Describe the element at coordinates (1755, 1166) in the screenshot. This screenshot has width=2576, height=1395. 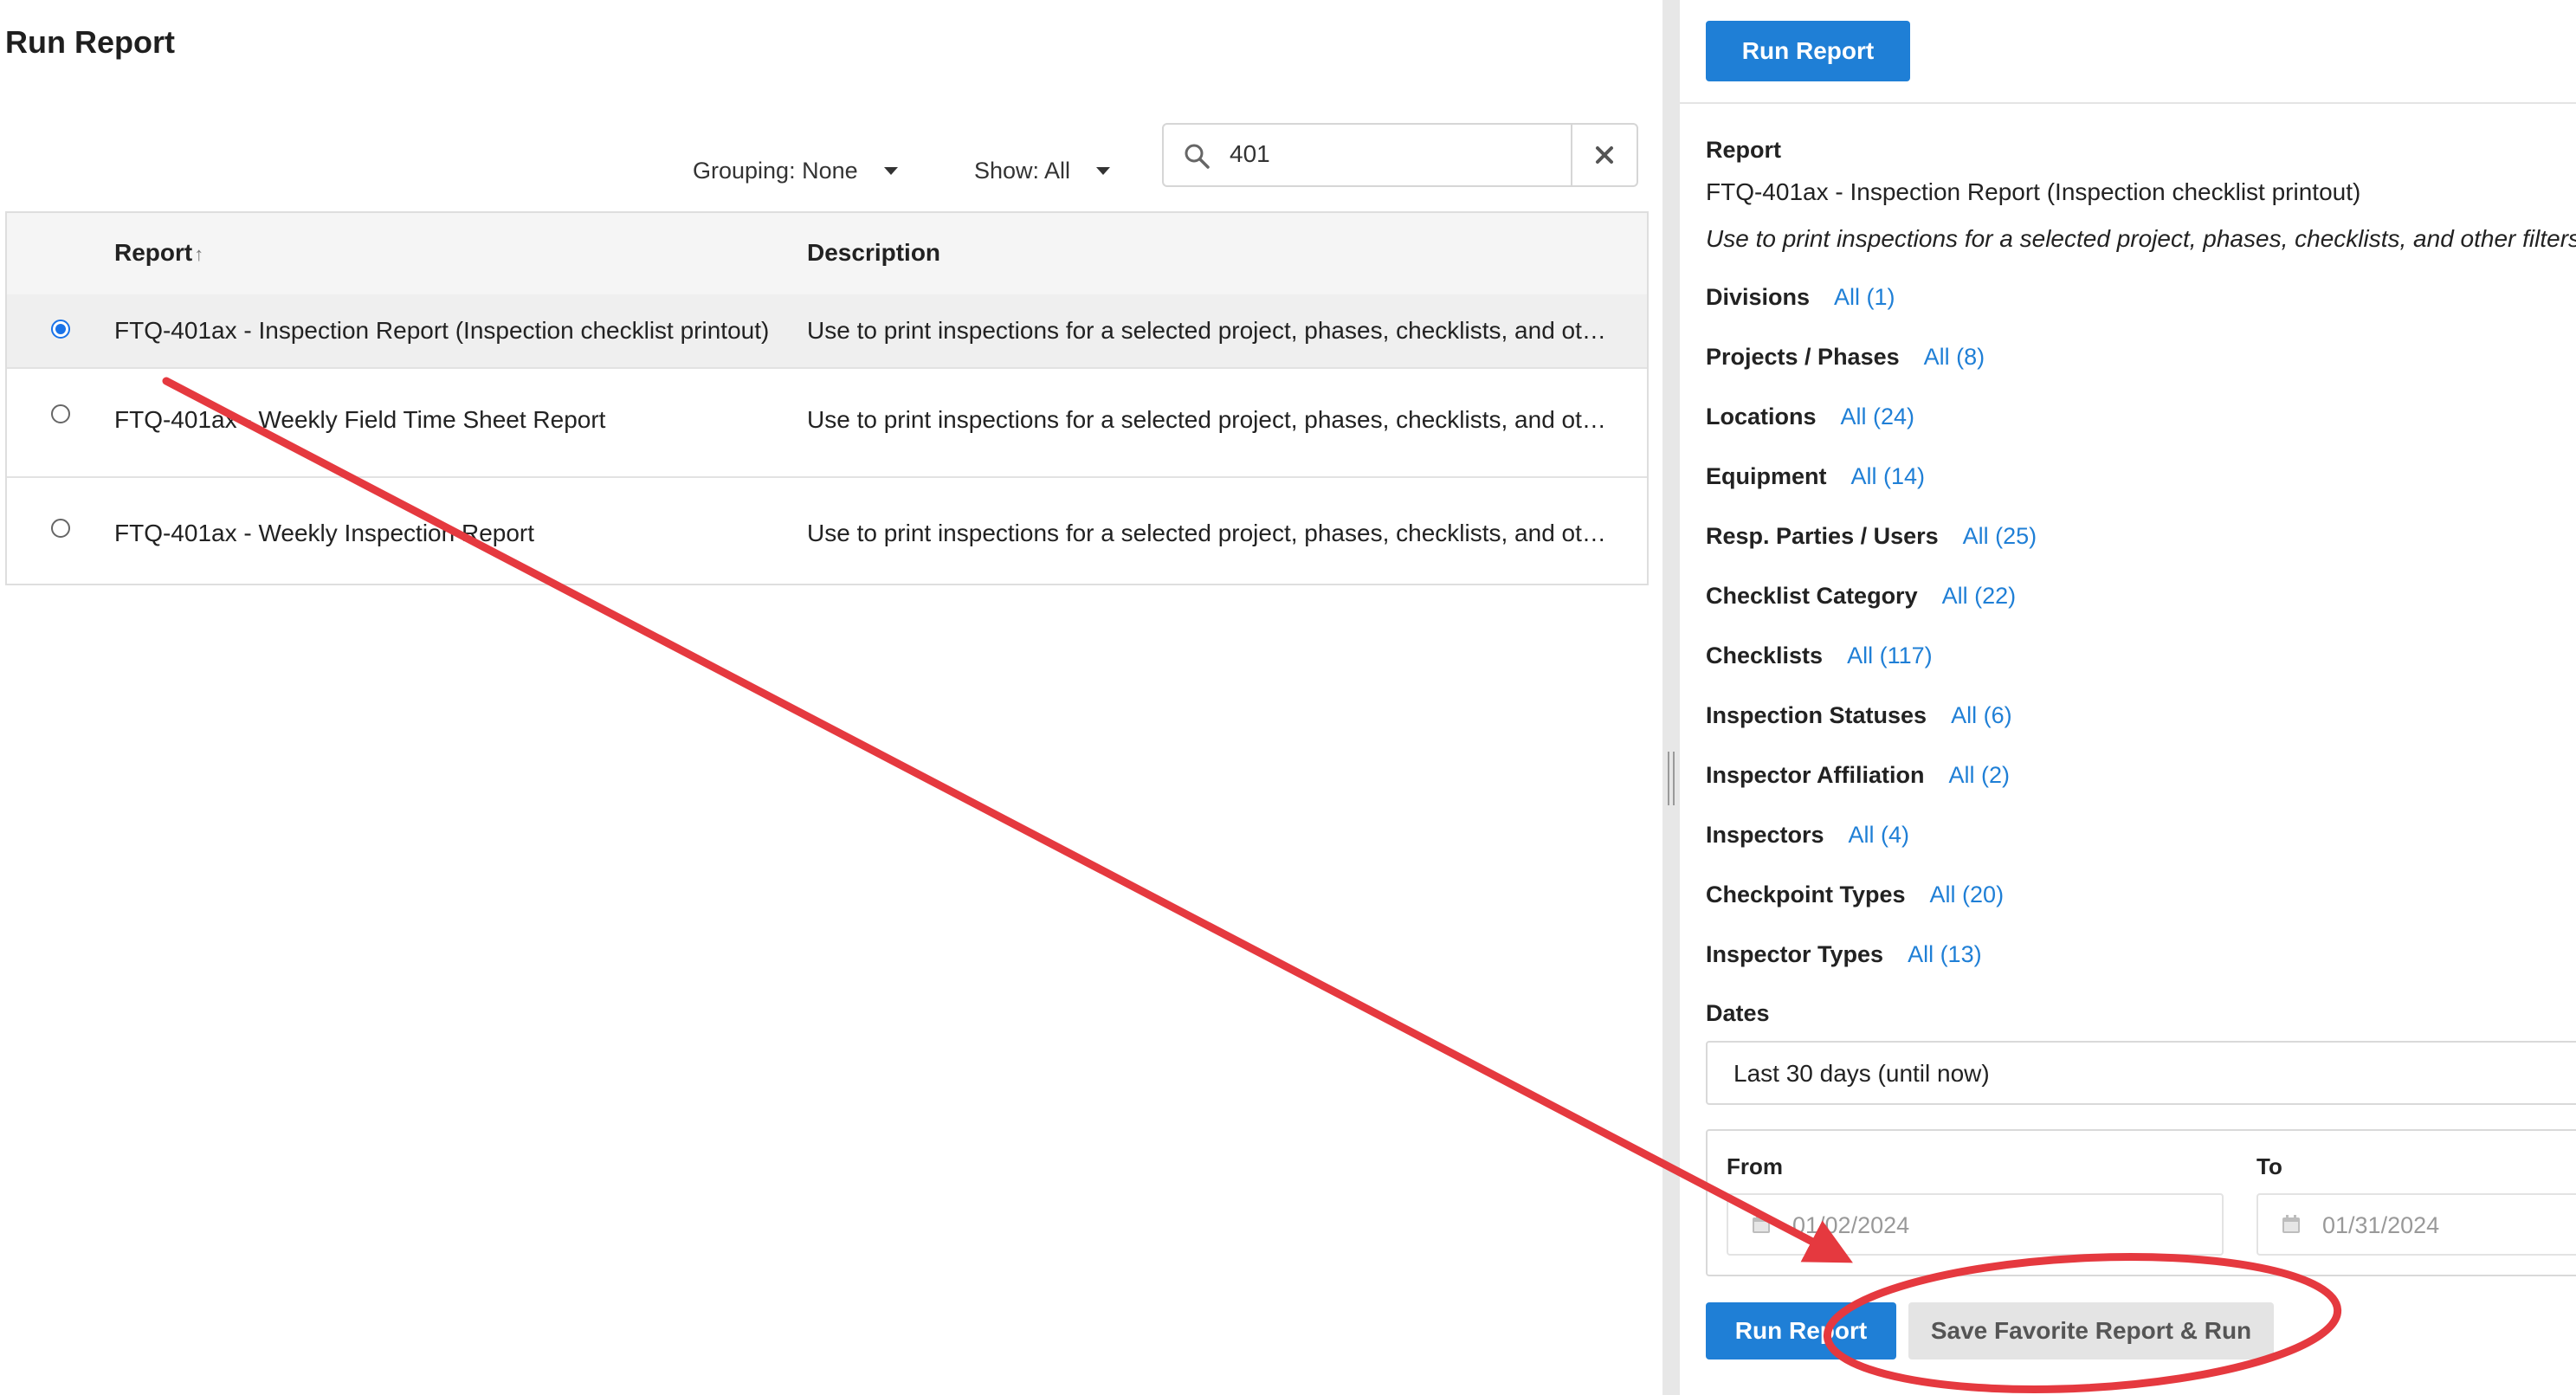
I see `from-label: From` at that location.